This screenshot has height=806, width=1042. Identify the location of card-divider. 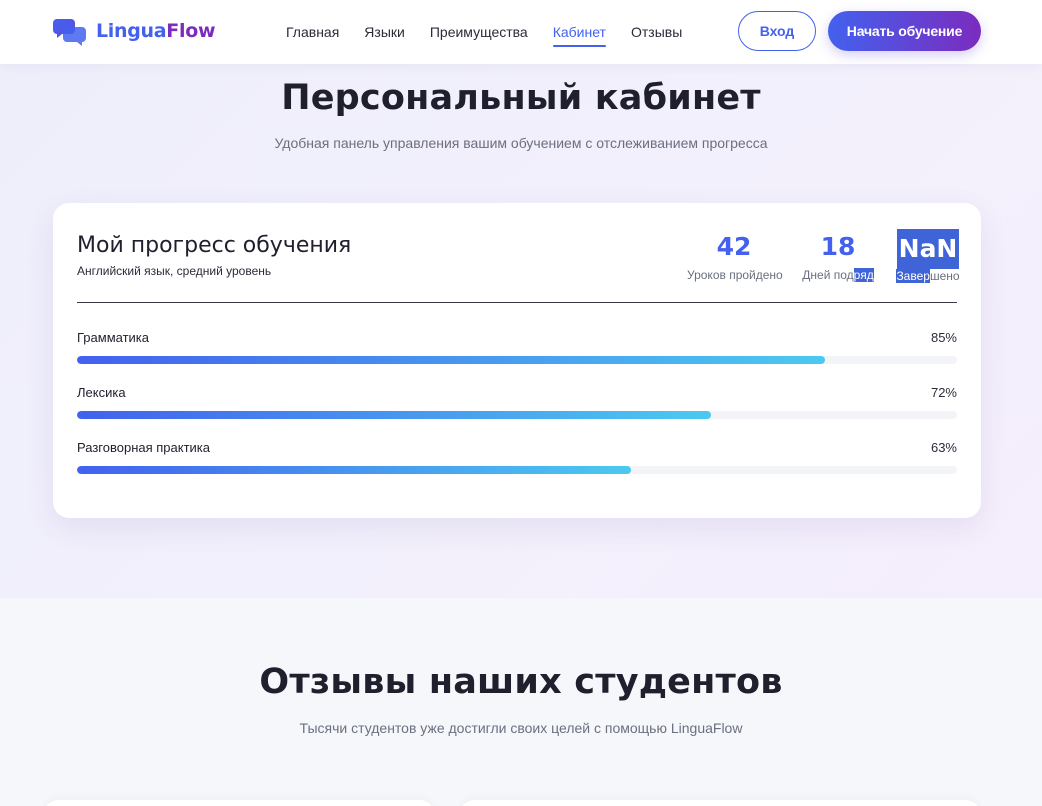
(517, 302).